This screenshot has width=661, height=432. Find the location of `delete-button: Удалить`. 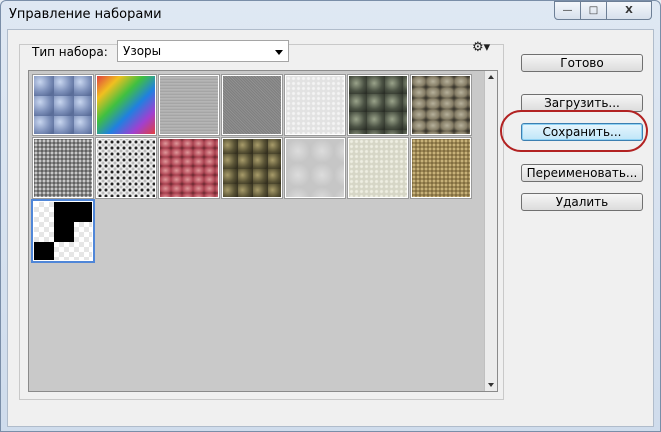

delete-button: Удалить is located at coordinates (582, 202).